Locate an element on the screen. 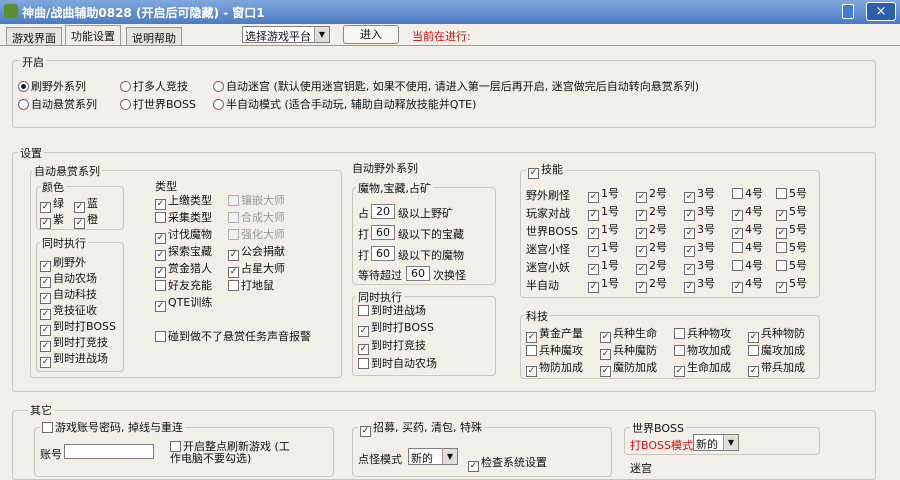 The image size is (900, 480). point-mode-select: 新的 ▼ is located at coordinates (433, 456).